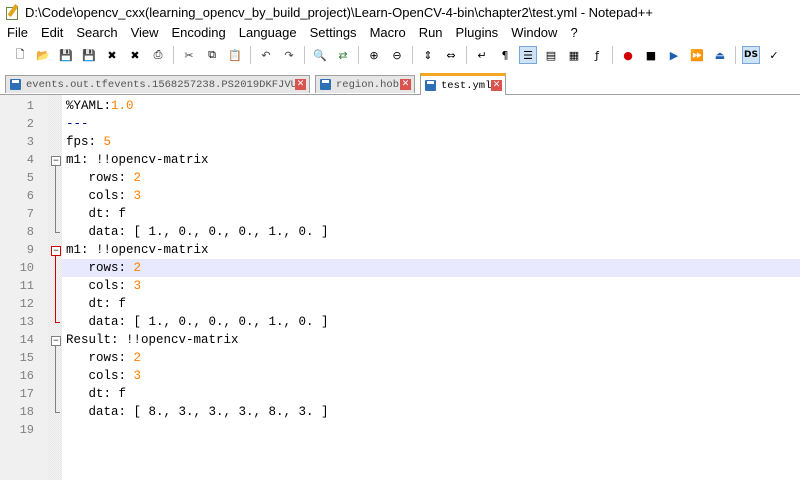 Image resolution: width=800 pixels, height=480 pixels. What do you see at coordinates (266, 55) in the screenshot?
I see `undo-icon: ↶` at bounding box center [266, 55].